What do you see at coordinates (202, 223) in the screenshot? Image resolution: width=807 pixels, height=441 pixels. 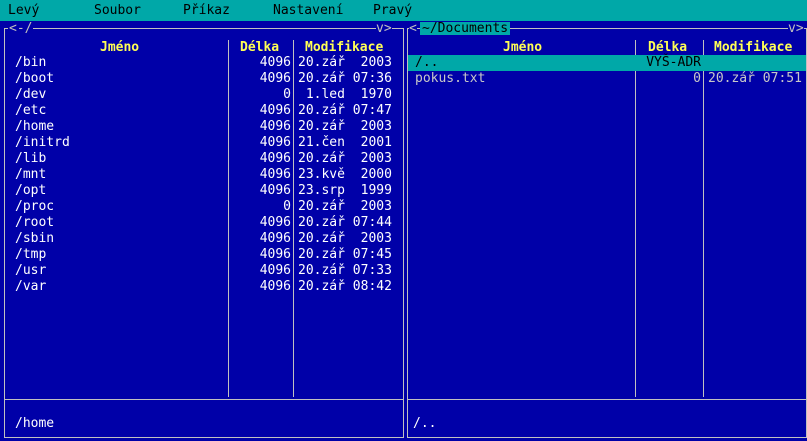 I see `file-row: /root 4096 20.zář 07:44` at bounding box center [202, 223].